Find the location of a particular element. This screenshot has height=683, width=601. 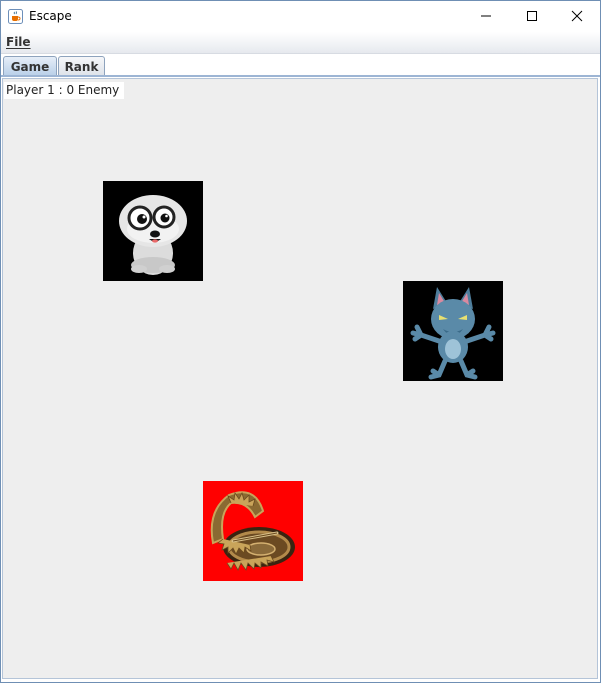

player-sprite is located at coordinates (153, 231).